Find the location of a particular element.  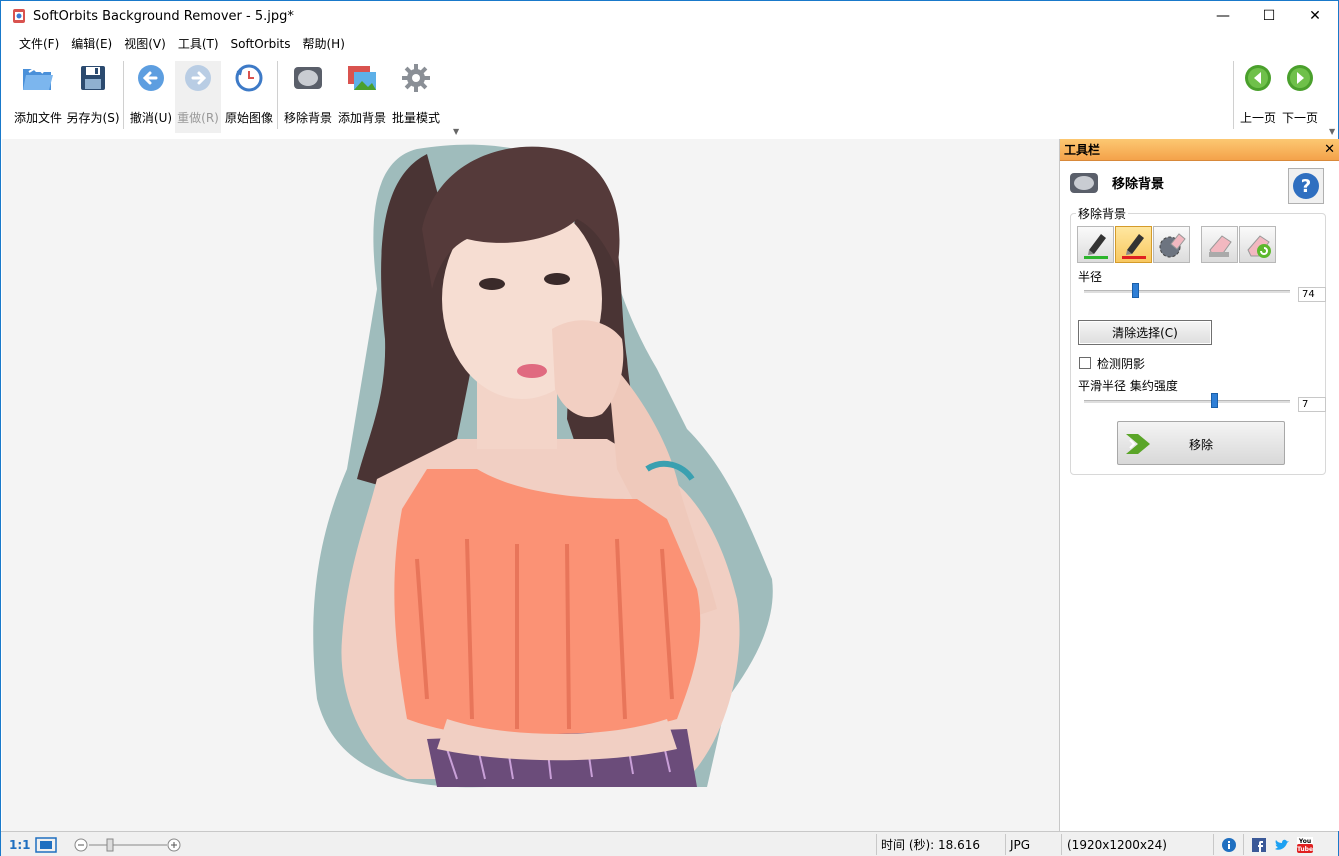

image-dimensions: (1920x1200x24) is located at coordinates (1117, 844).